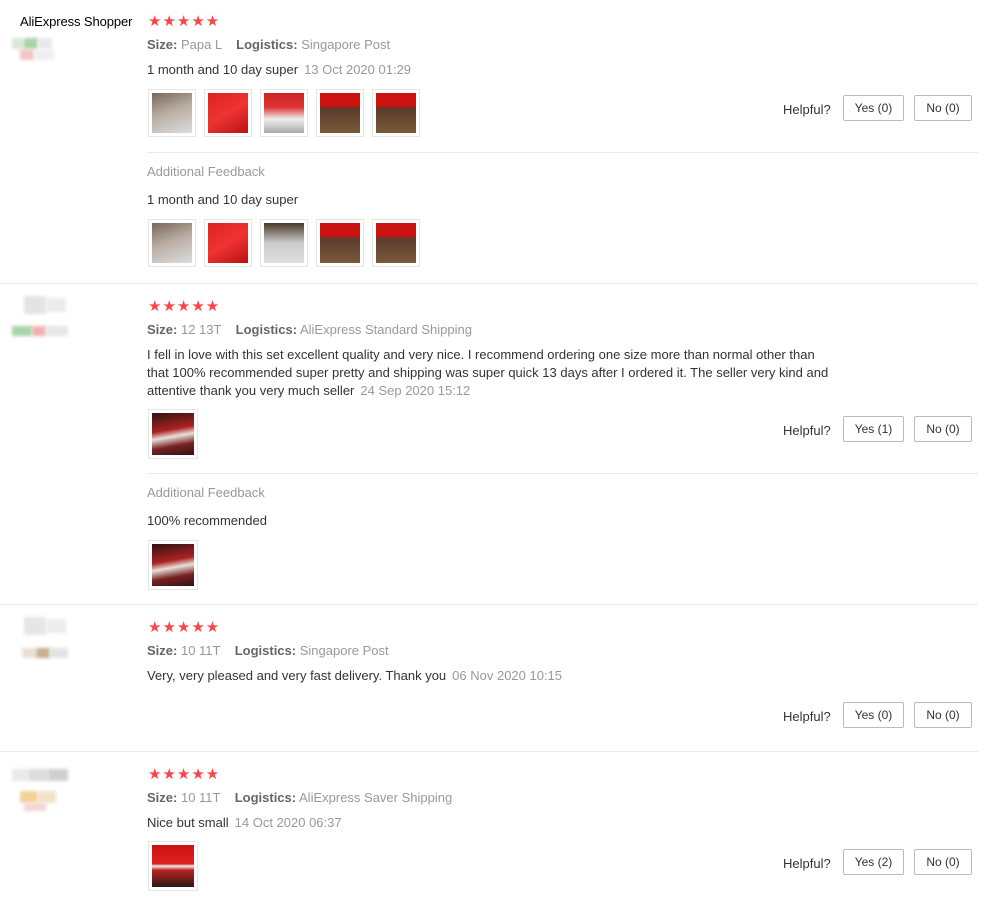 The height and width of the screenshot is (907, 1000). Describe the element at coordinates (251, 390) in the screenshot. I see `review-body-line: attentive thank you very much seller` at that location.